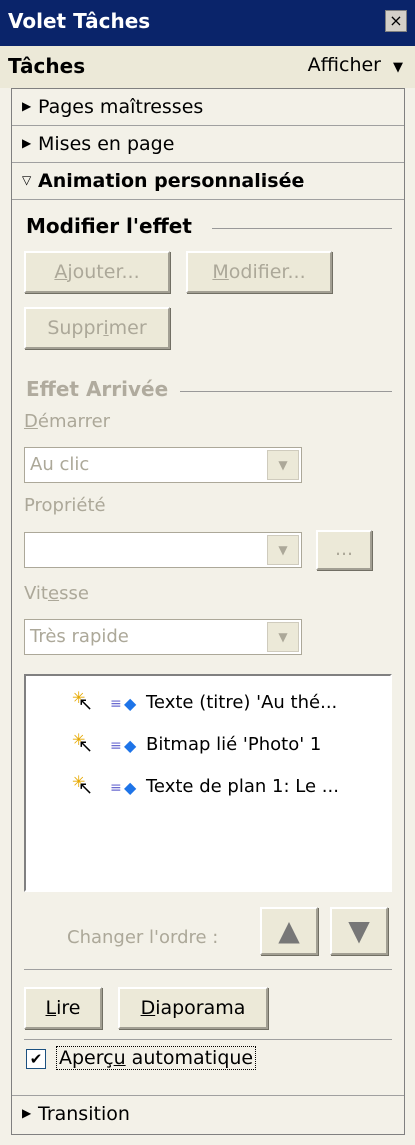 This screenshot has width=415, height=1145. What do you see at coordinates (396, 21) in the screenshot?
I see `close-icon: ×` at bounding box center [396, 21].